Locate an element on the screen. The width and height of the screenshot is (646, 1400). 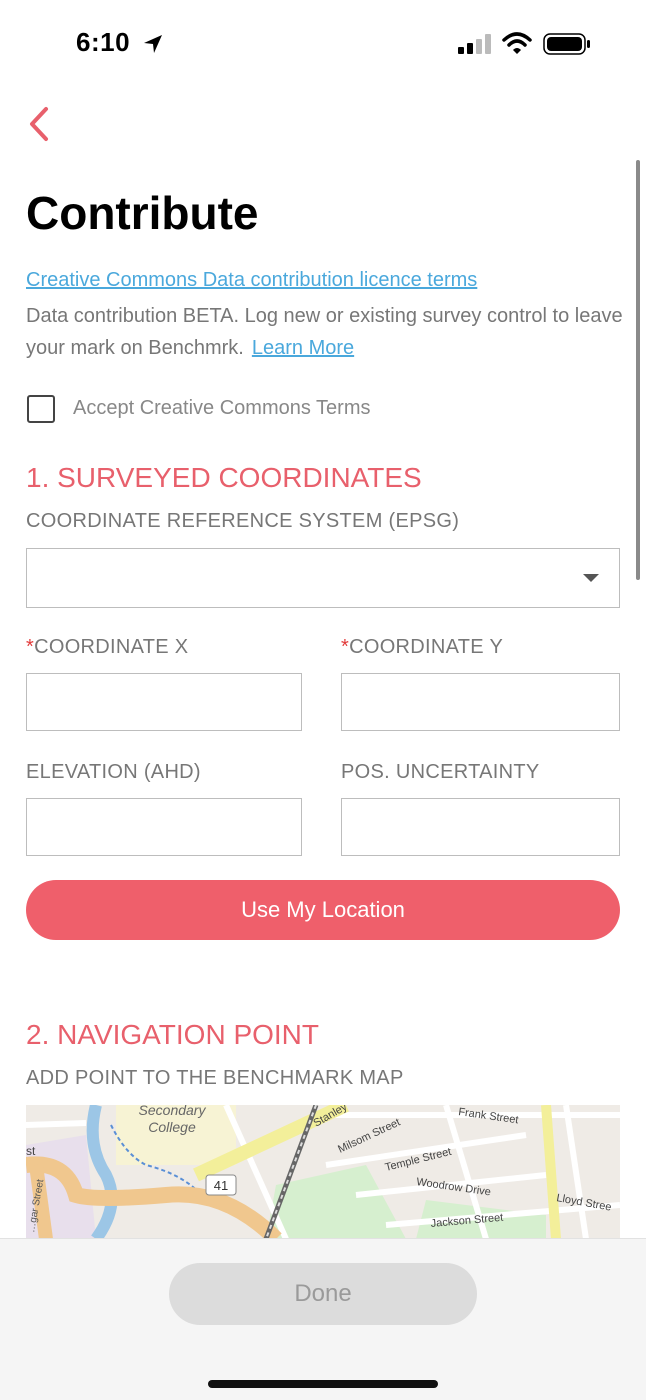
elevation-input is located at coordinates (164, 827).